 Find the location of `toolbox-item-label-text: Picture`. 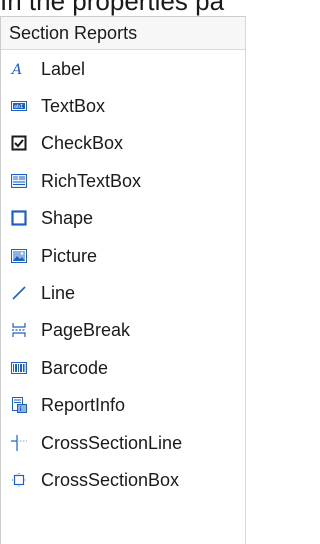

toolbox-item-label-text: Picture is located at coordinates (69, 255).